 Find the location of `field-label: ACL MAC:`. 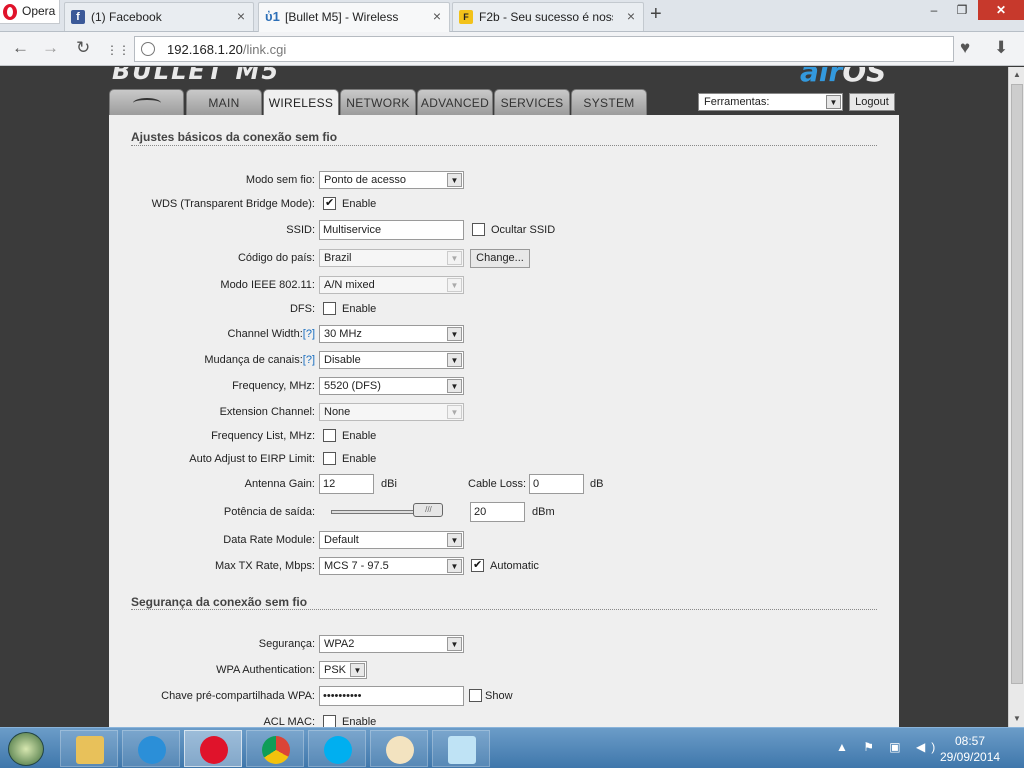

field-label: ACL MAC: is located at coordinates (289, 721).